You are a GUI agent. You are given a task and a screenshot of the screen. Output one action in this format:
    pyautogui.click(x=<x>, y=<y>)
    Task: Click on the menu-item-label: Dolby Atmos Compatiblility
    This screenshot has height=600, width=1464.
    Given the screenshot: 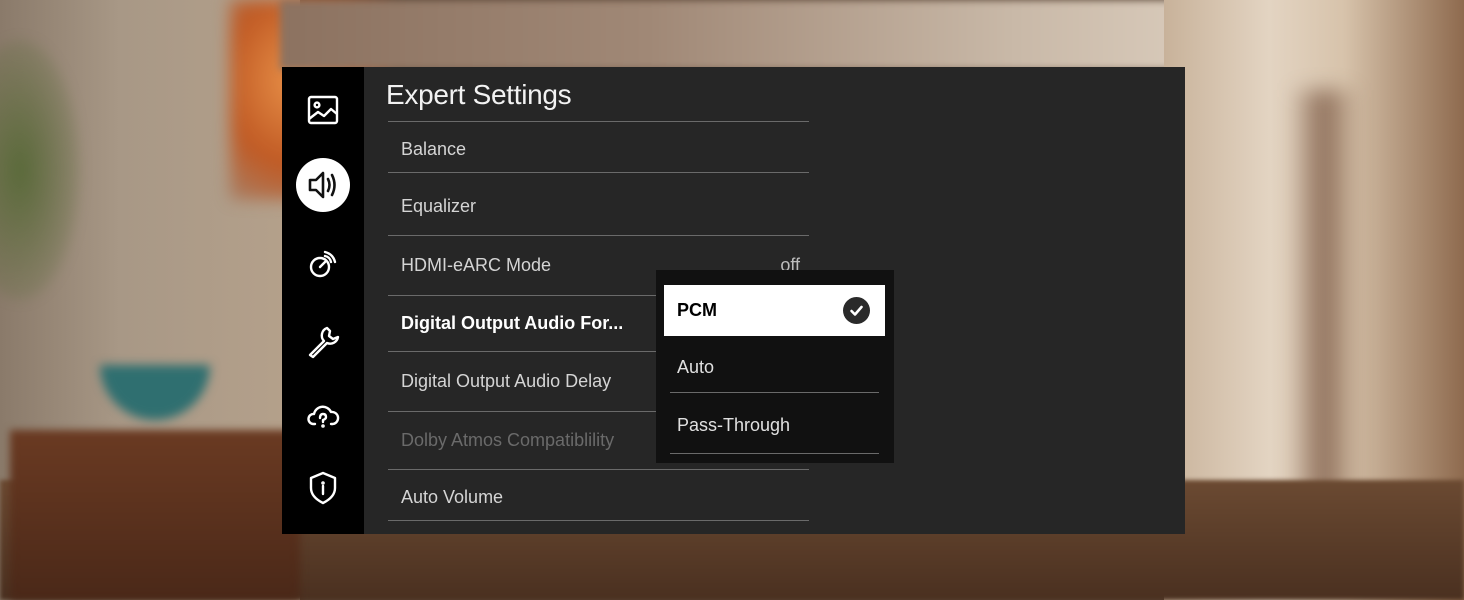 What is the action you would take?
    pyautogui.click(x=508, y=440)
    